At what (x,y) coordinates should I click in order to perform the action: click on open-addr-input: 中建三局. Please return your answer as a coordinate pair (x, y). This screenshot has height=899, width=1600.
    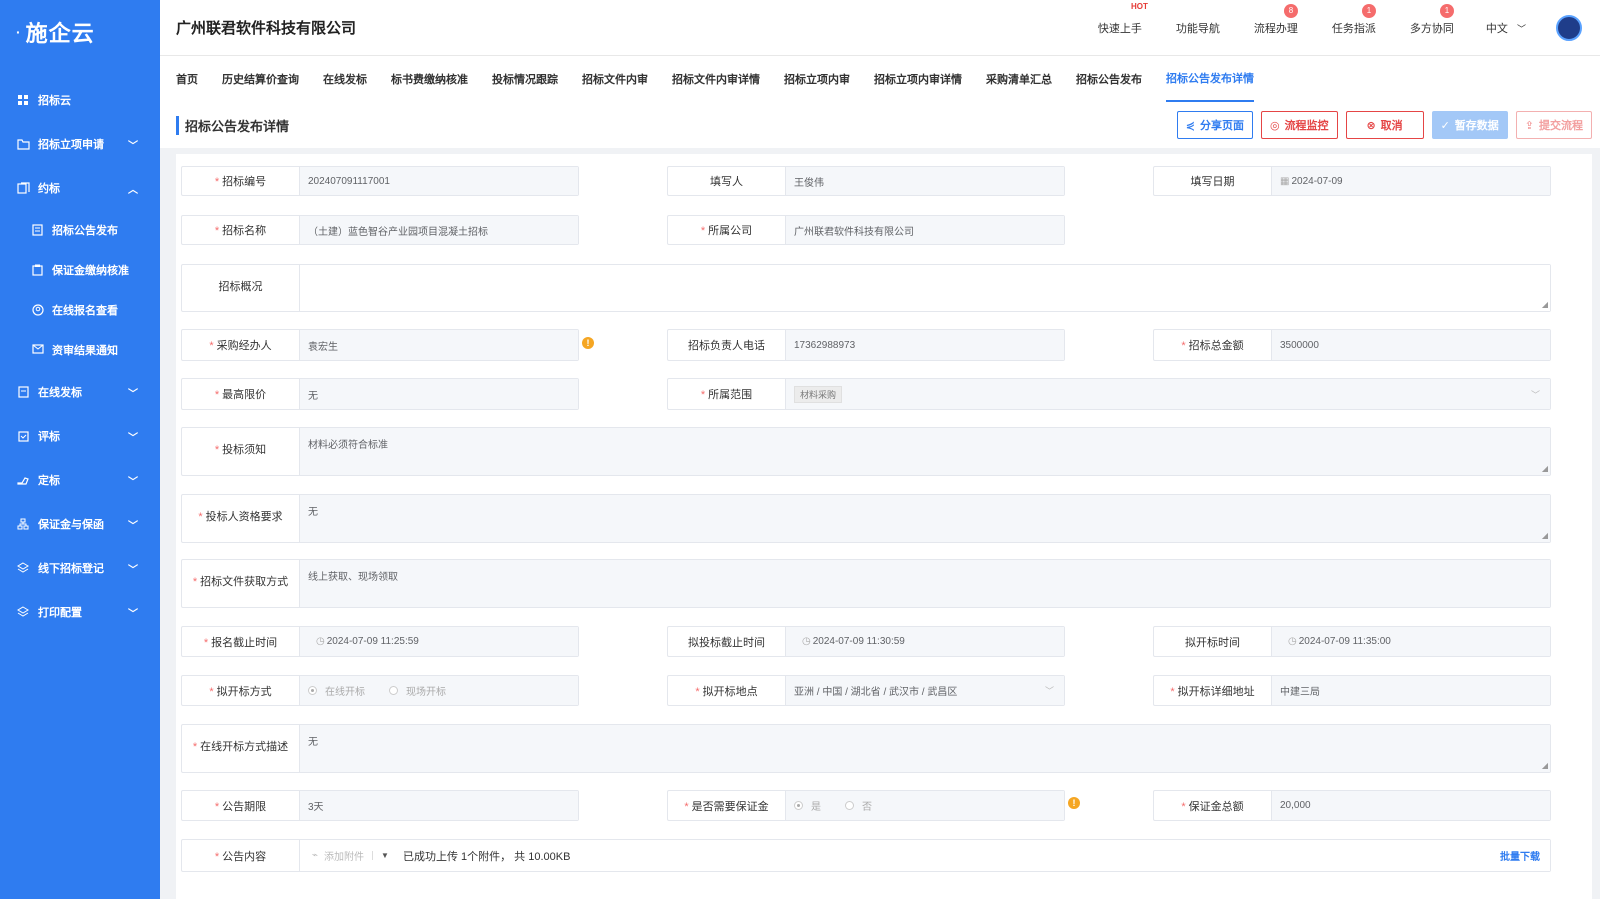
    Looking at the image, I should click on (1411, 690).